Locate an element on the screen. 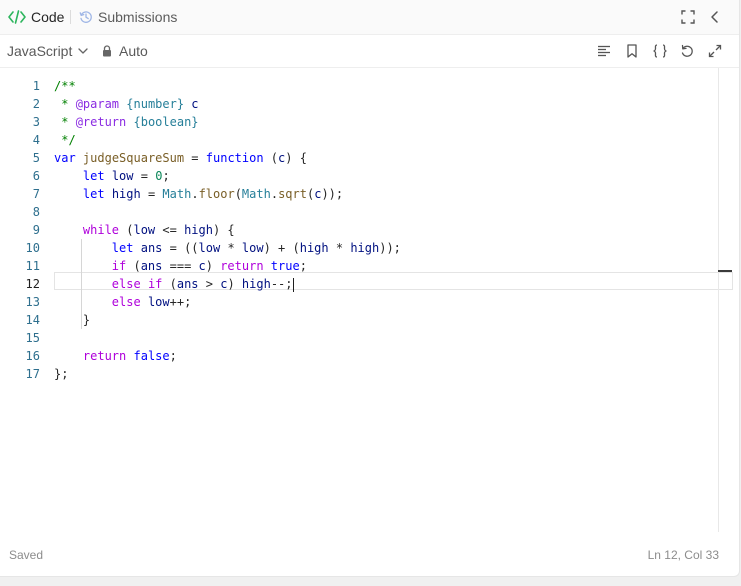 The image size is (741, 586). code-line: if (ans === c) return true; is located at coordinates (386, 266).